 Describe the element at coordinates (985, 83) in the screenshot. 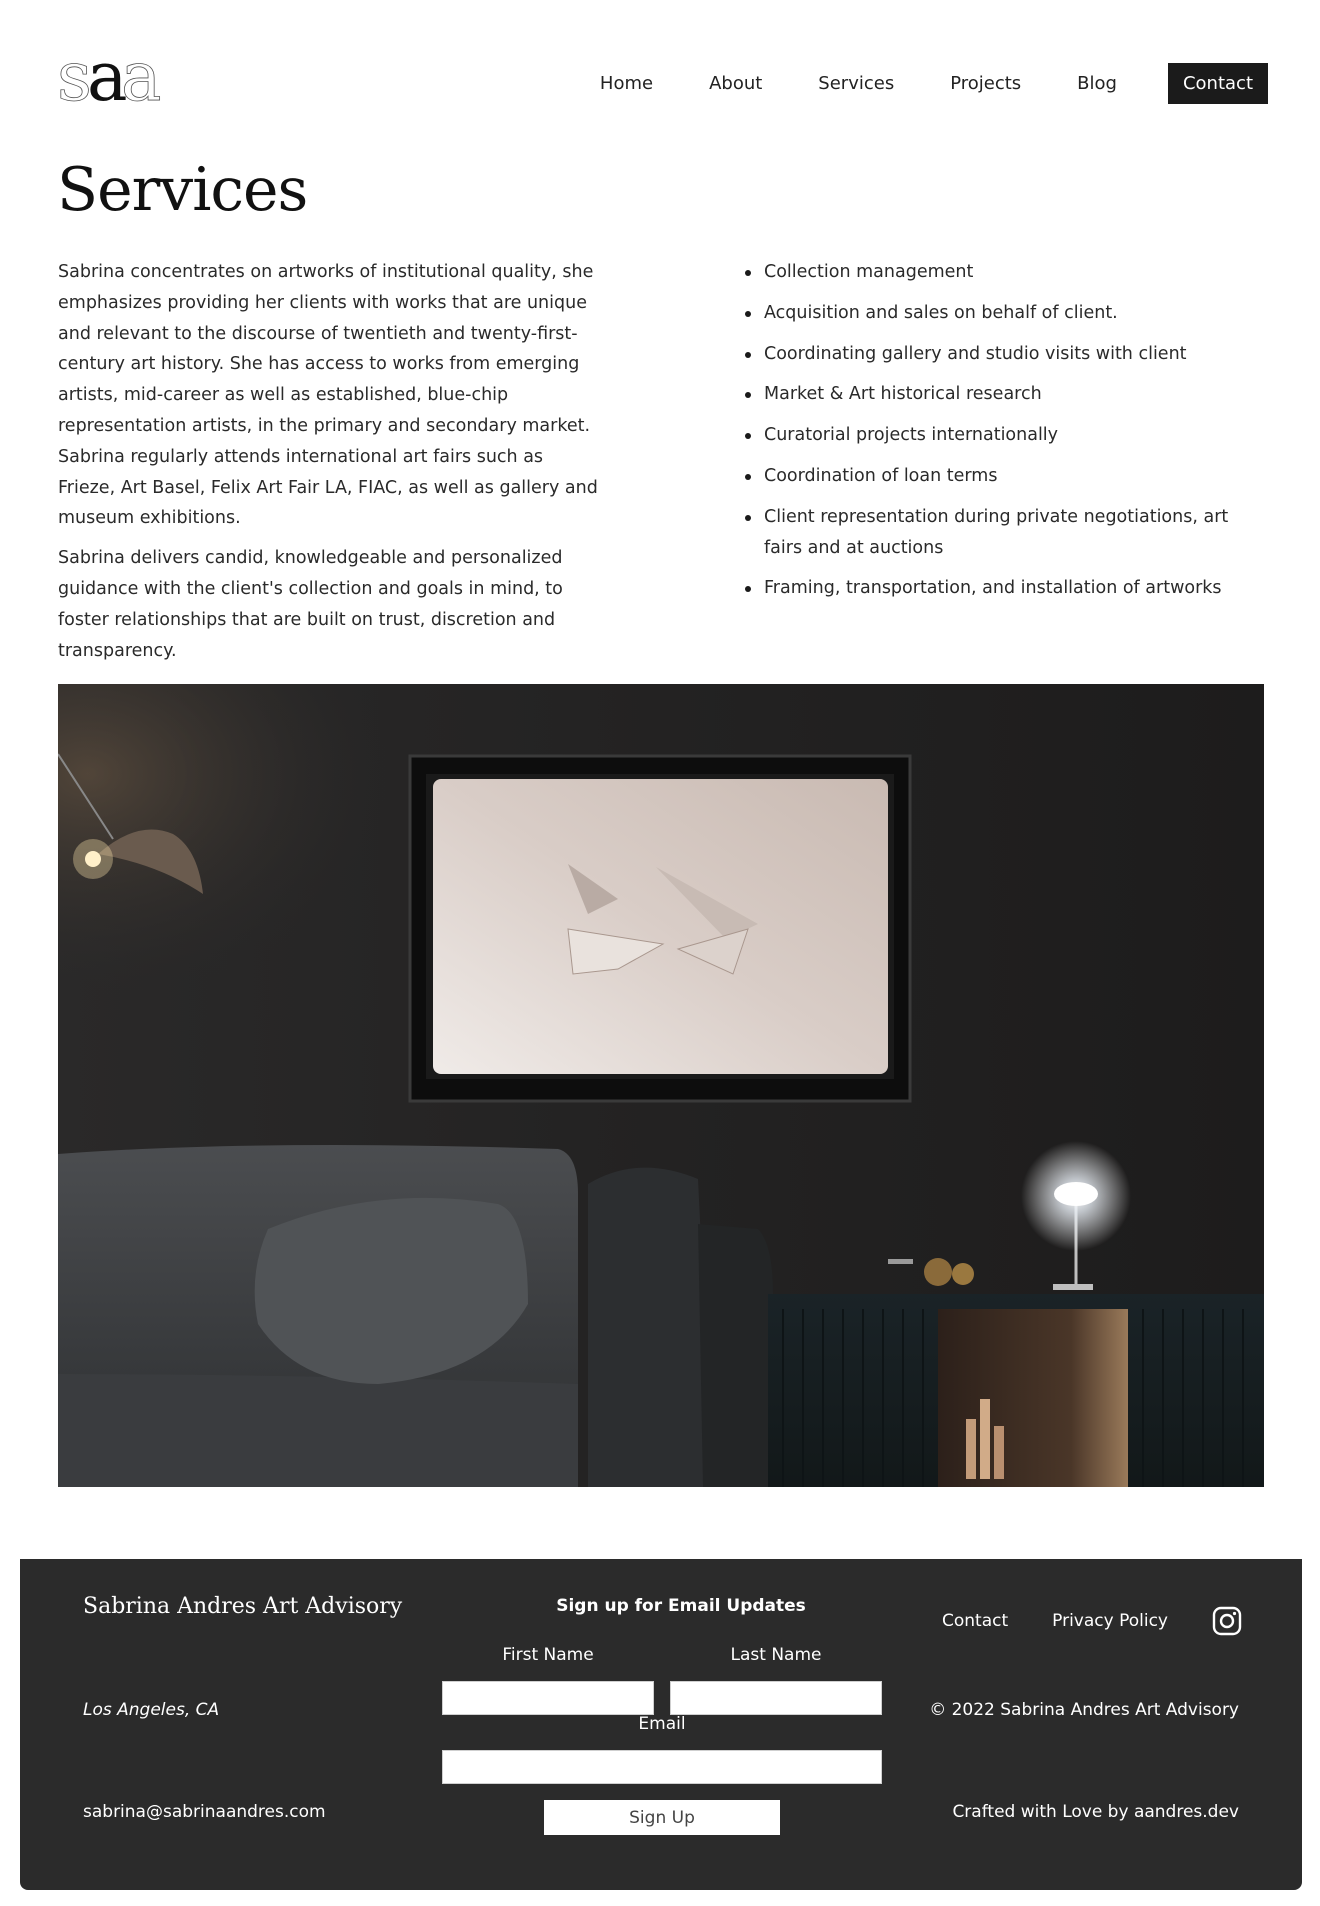

I see `nav-projects: Projects` at that location.